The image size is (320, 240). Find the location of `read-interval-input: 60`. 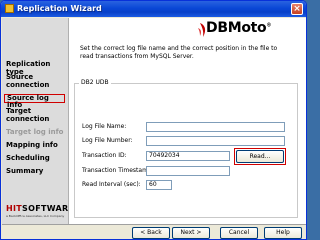

read-interval-input: 60 is located at coordinates (159, 185).